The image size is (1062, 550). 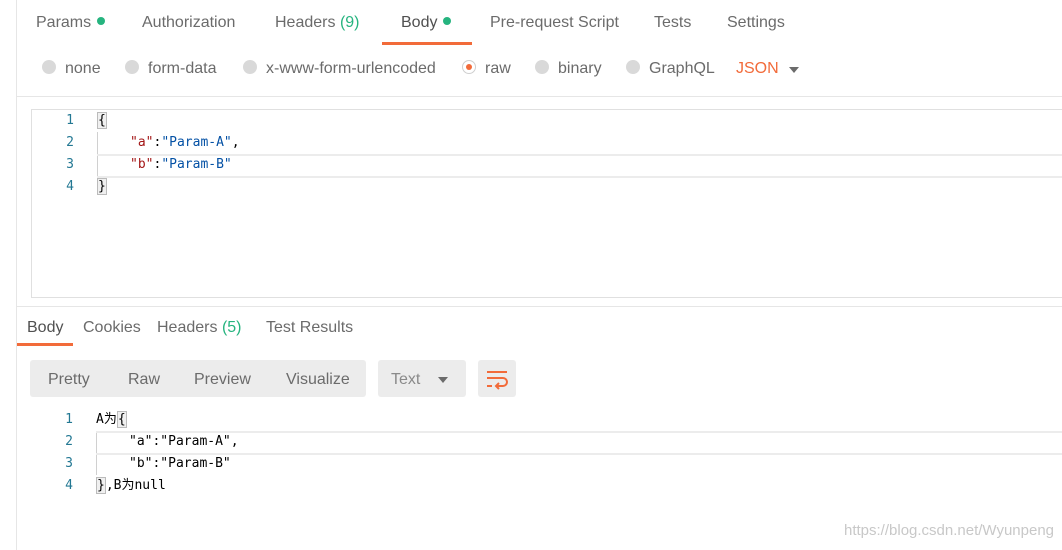 What do you see at coordinates (542, 67) in the screenshot?
I see `radio-binary-icon` at bounding box center [542, 67].